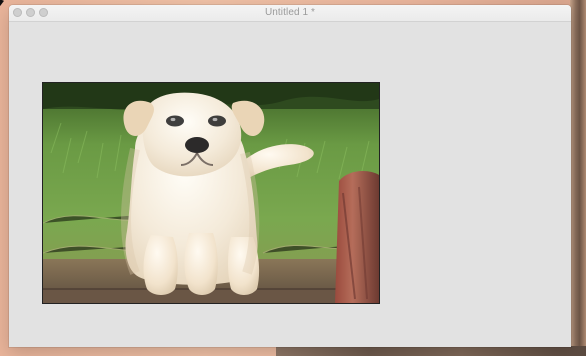  I want to click on window-titlebar: Untitled 1 *, so click(290, 13).